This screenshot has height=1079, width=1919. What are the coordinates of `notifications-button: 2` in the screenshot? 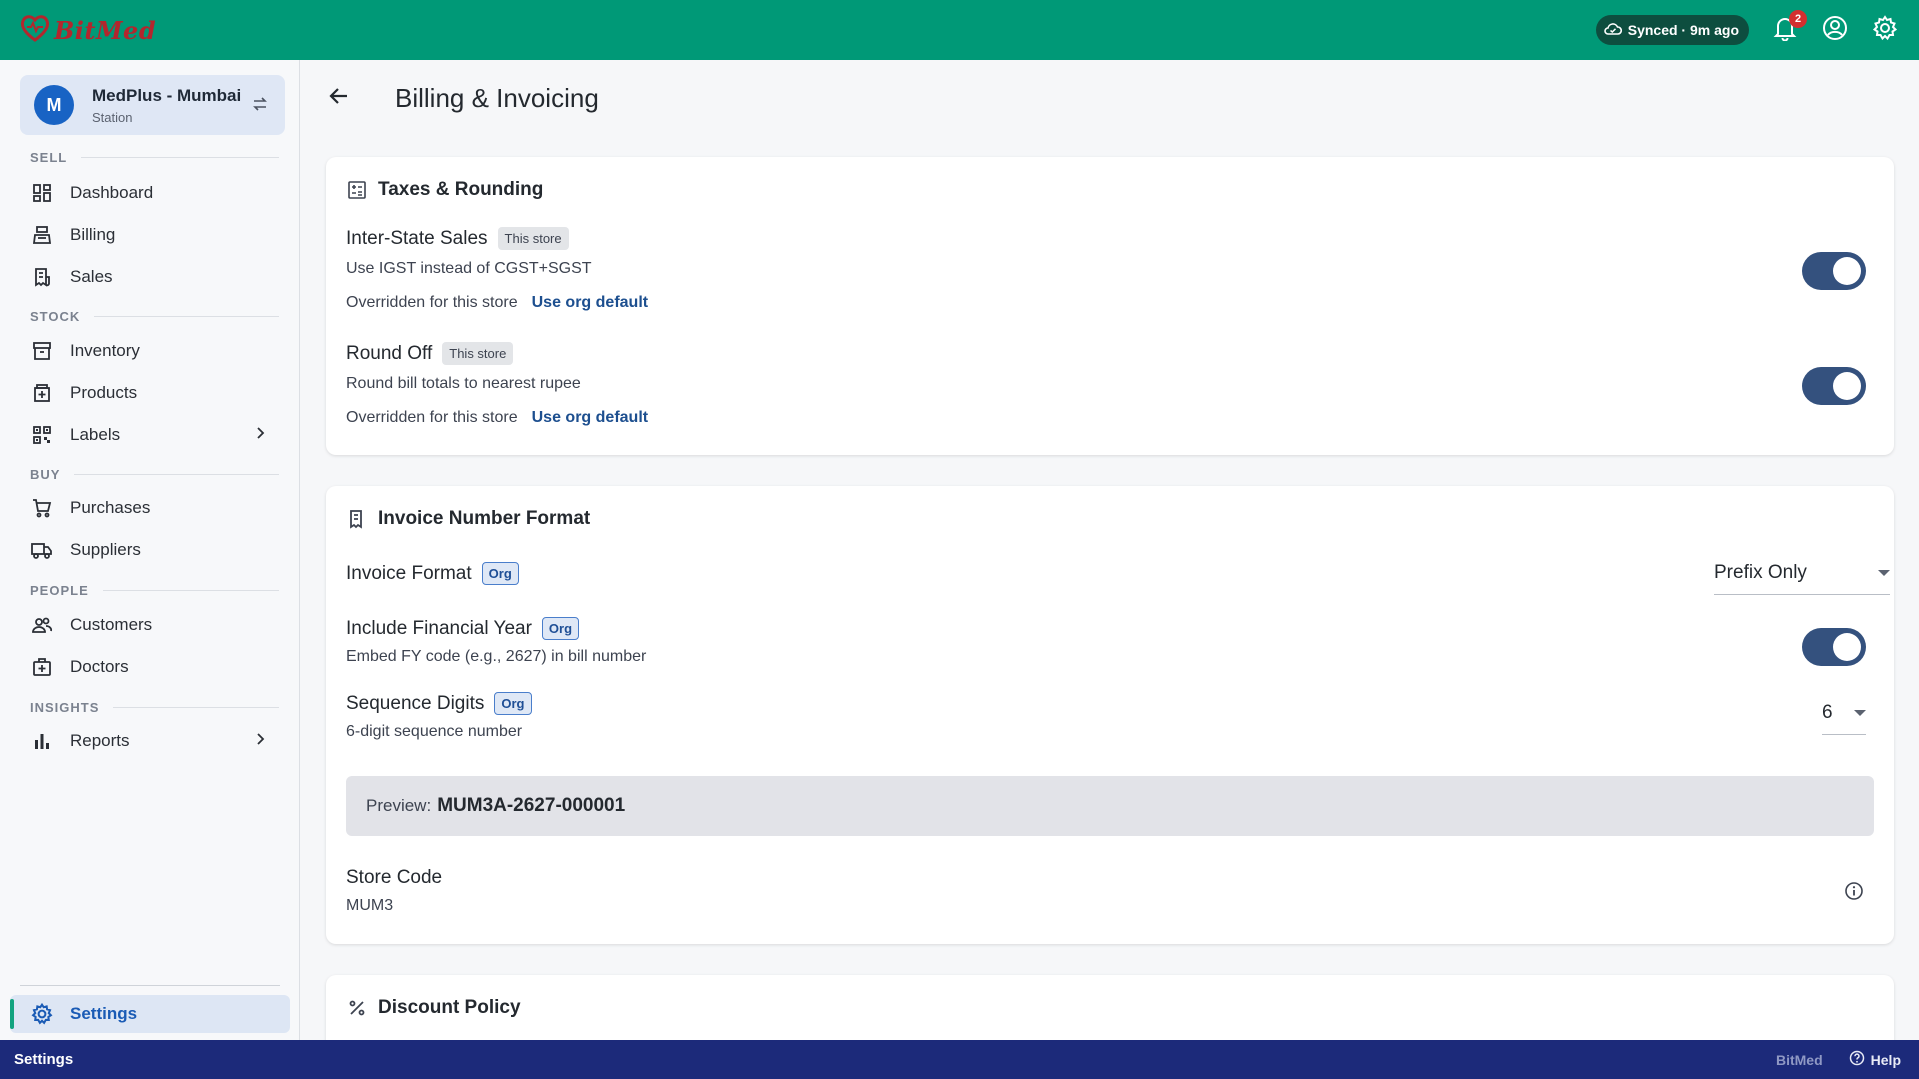 It's located at (1789, 27).